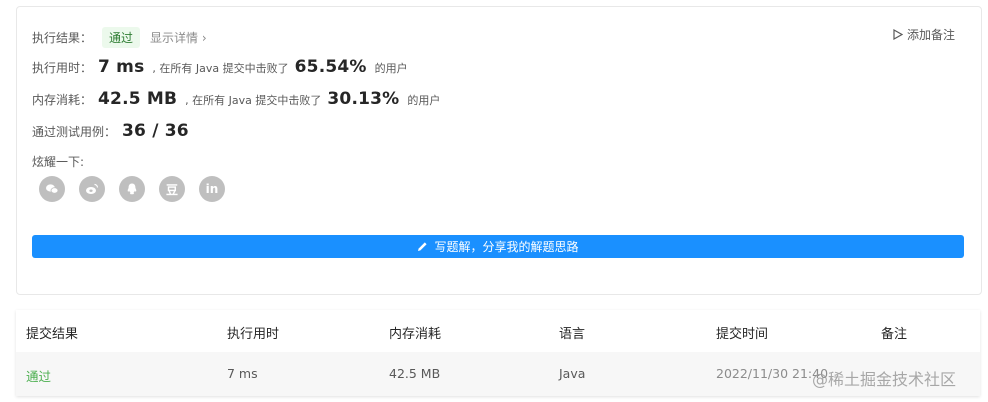 The height and width of the screenshot is (402, 988). Describe the element at coordinates (884, 379) in the screenshot. I see `watermark: @稀土掘金技术社区` at that location.